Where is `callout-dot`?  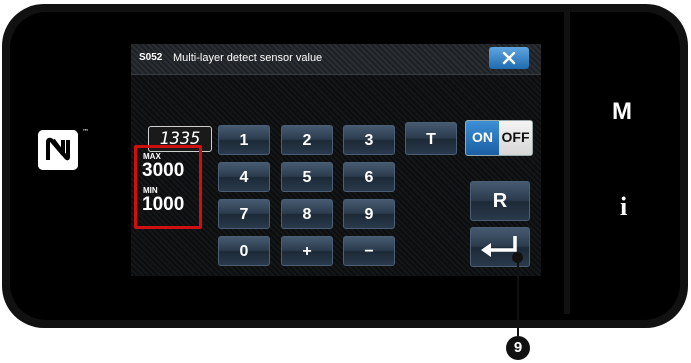
callout-dot is located at coordinates (517, 257).